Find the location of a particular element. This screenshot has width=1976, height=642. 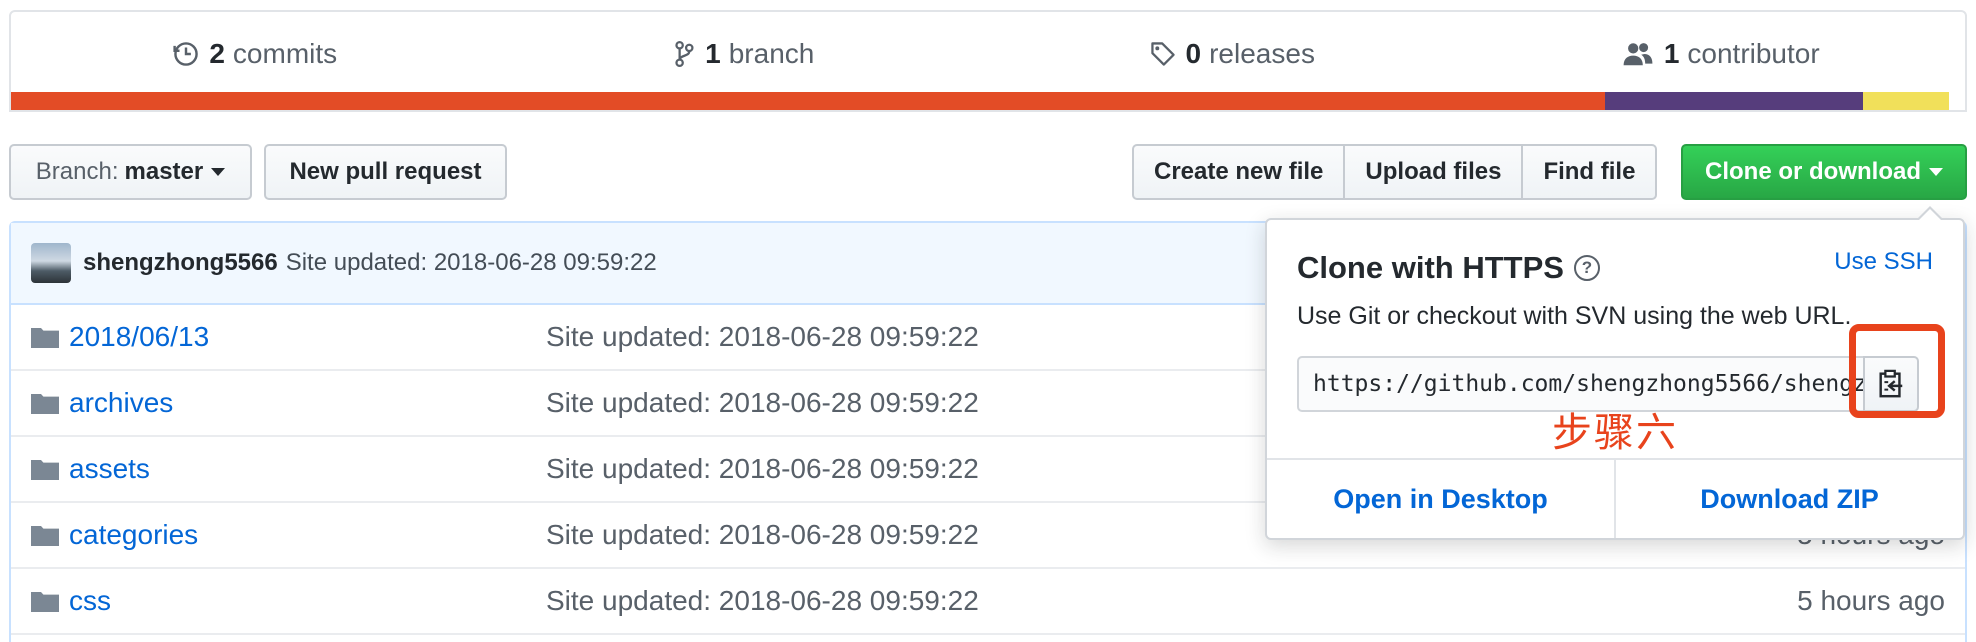

file-name-link: archives is located at coordinates (307, 403).